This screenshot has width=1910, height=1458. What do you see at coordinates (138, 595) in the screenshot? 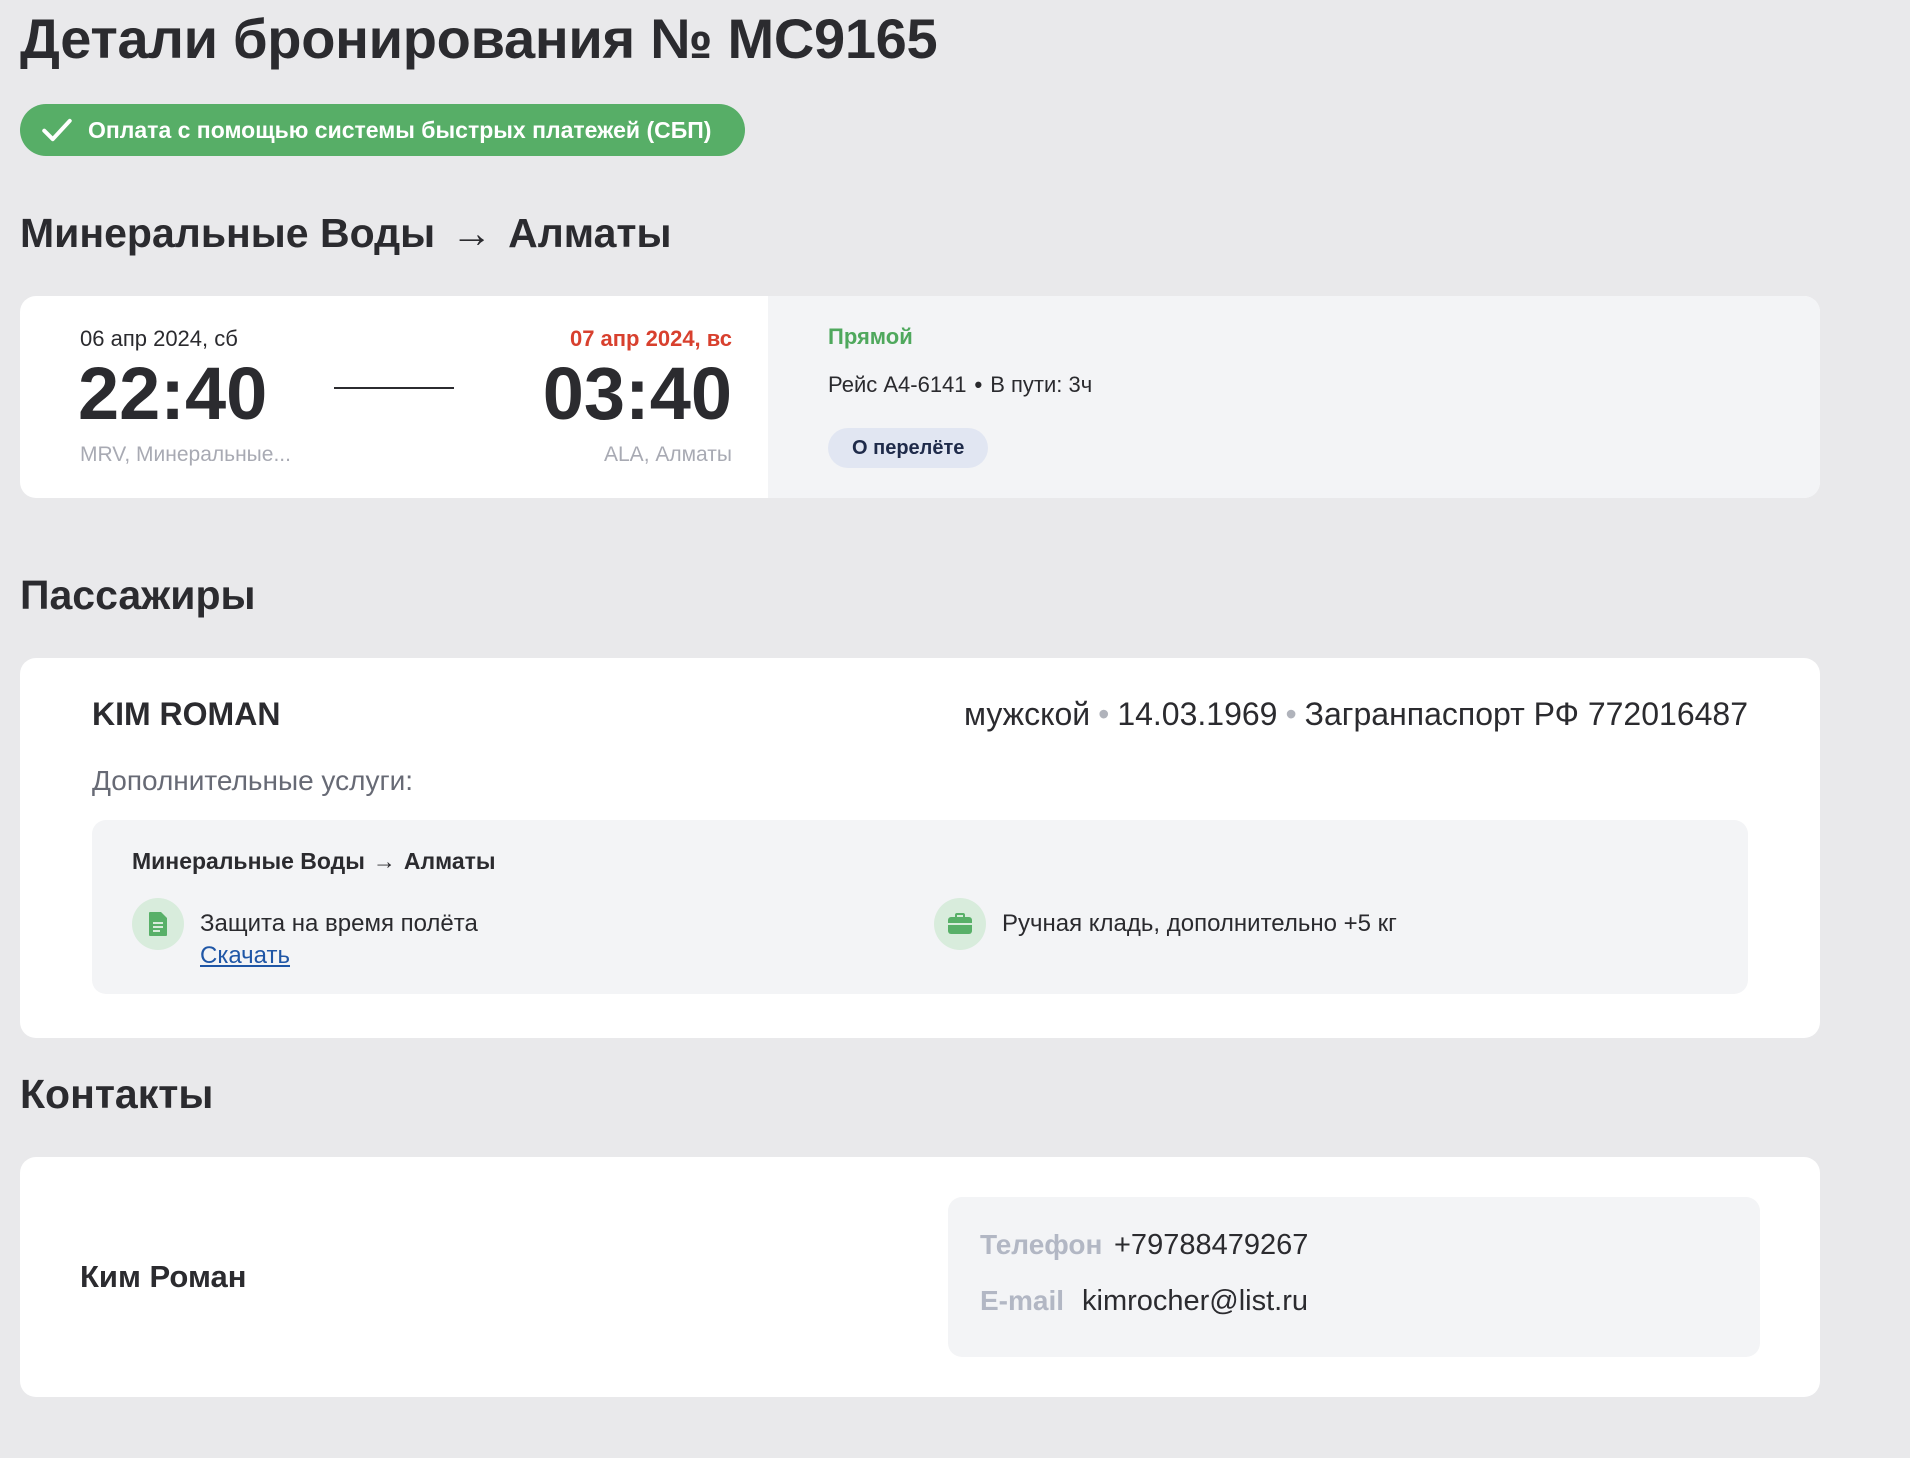
I see `passengers-section-title: Пассажиры` at bounding box center [138, 595].